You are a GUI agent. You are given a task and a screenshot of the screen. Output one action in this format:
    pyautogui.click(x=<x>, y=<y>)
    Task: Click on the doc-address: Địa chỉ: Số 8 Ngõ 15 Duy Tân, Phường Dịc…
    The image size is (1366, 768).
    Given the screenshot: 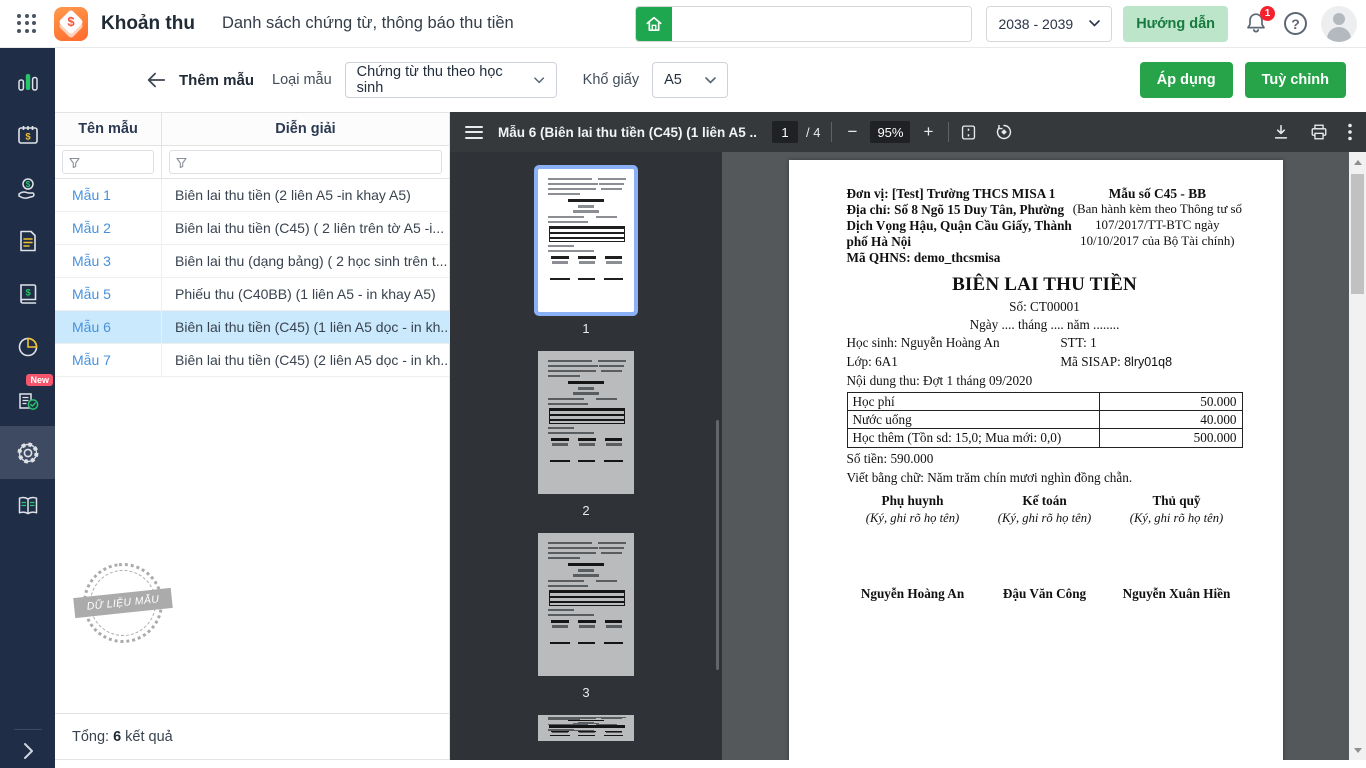 What is the action you would take?
    pyautogui.click(x=959, y=226)
    